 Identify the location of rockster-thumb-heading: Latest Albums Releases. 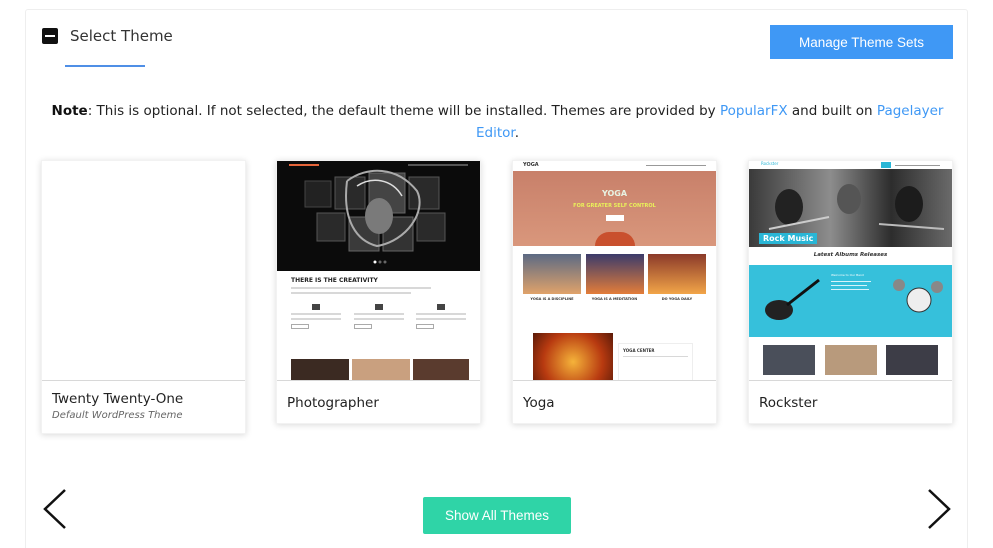
(850, 256).